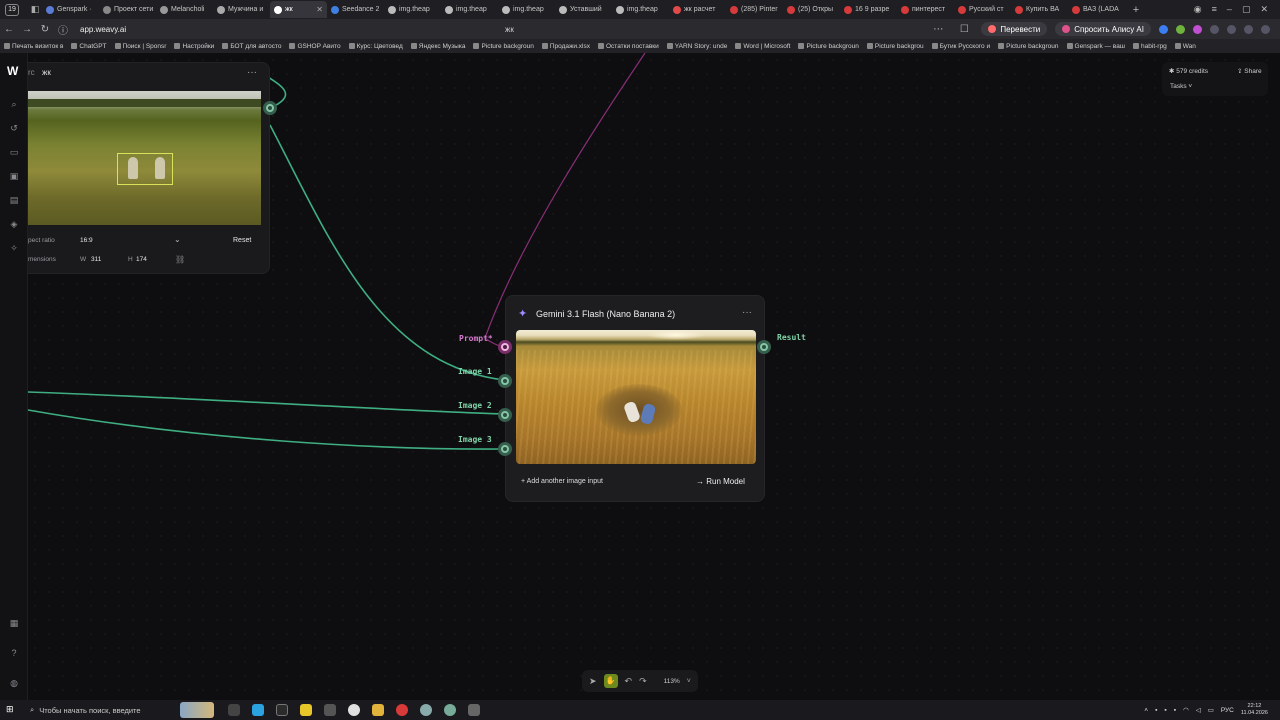 The width and height of the screenshot is (1280, 720). I want to click on bookmark-item: Курс: Цветовед, so click(376, 46).